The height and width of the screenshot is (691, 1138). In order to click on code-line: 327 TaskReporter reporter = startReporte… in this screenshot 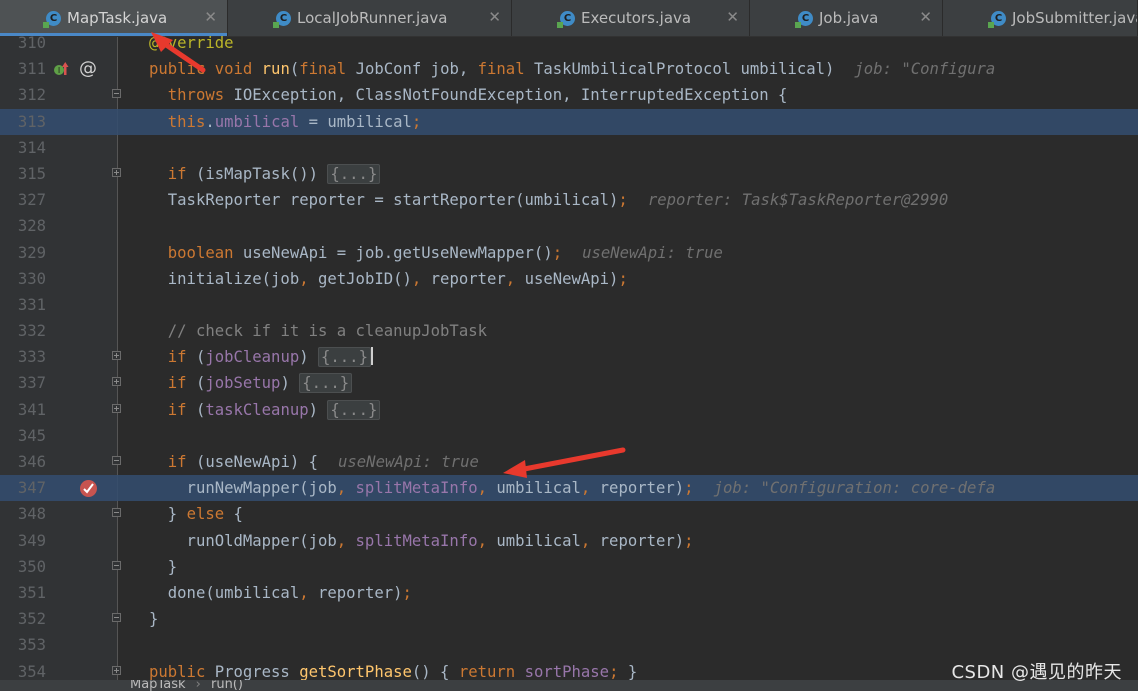, I will do `click(569, 200)`.